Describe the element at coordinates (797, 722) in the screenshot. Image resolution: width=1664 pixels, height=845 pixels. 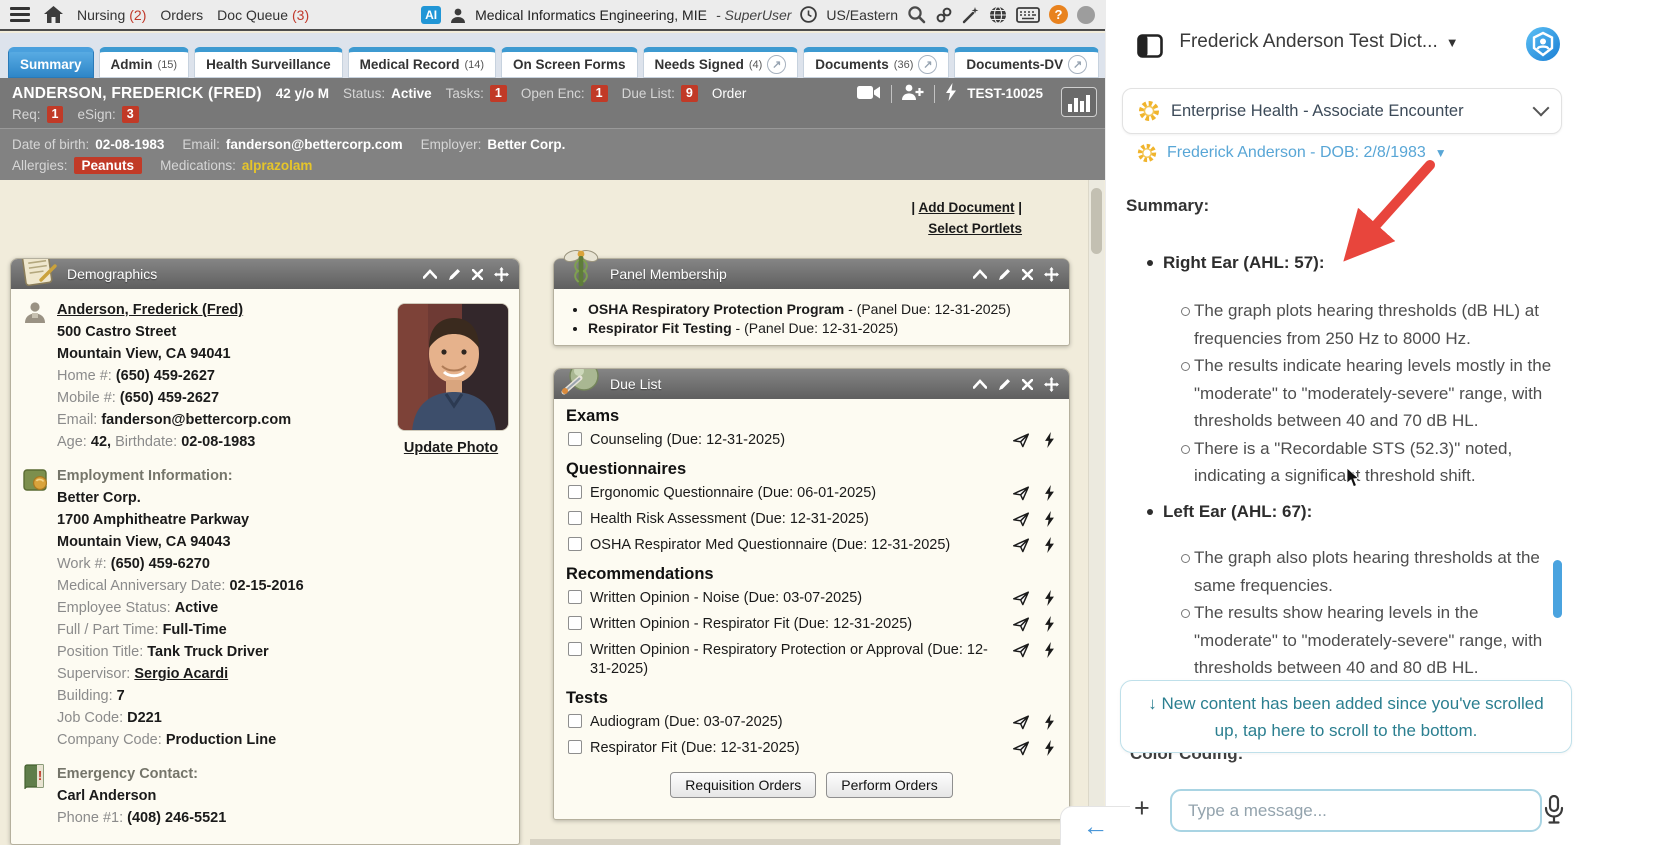
I see `due-item-label: Audiogram (Due: 03-07-2025)` at that location.